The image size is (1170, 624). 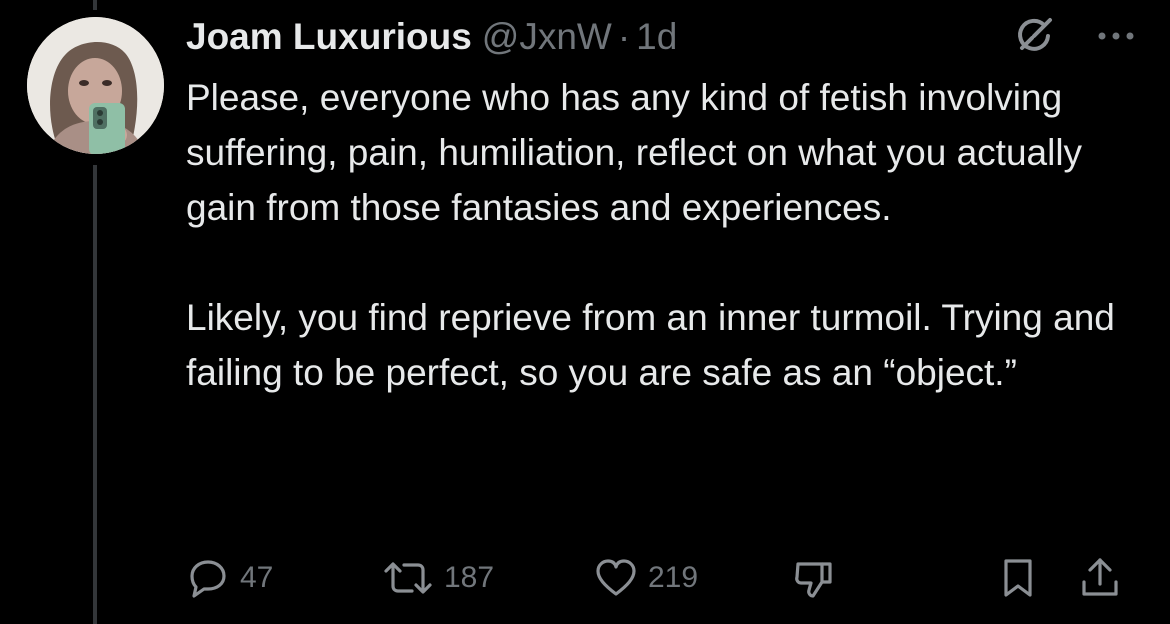 I want to click on thread-line-top, so click(x=95, y=5).